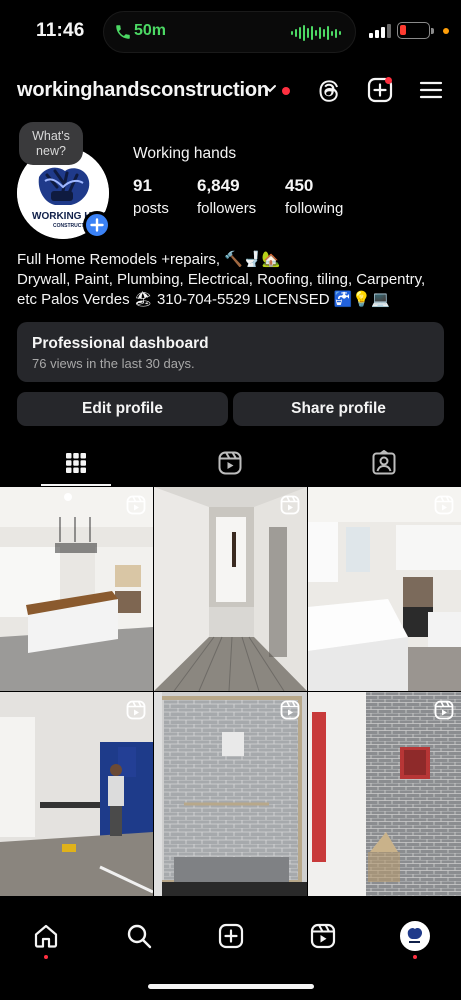  What do you see at coordinates (299, 185) in the screenshot?
I see `stat-value: 450` at bounding box center [299, 185].